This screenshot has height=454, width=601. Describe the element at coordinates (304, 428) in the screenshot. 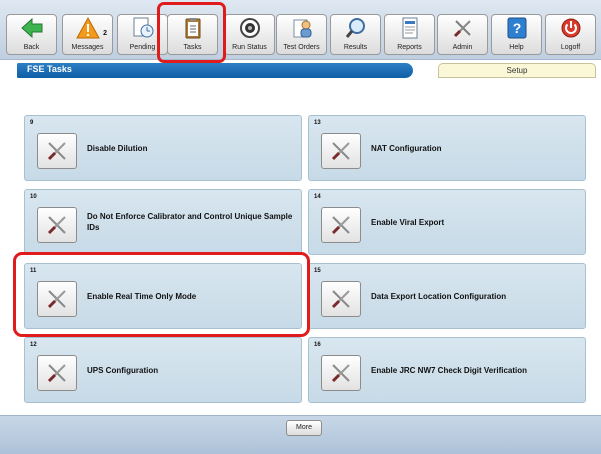

I see `more-button: More` at that location.